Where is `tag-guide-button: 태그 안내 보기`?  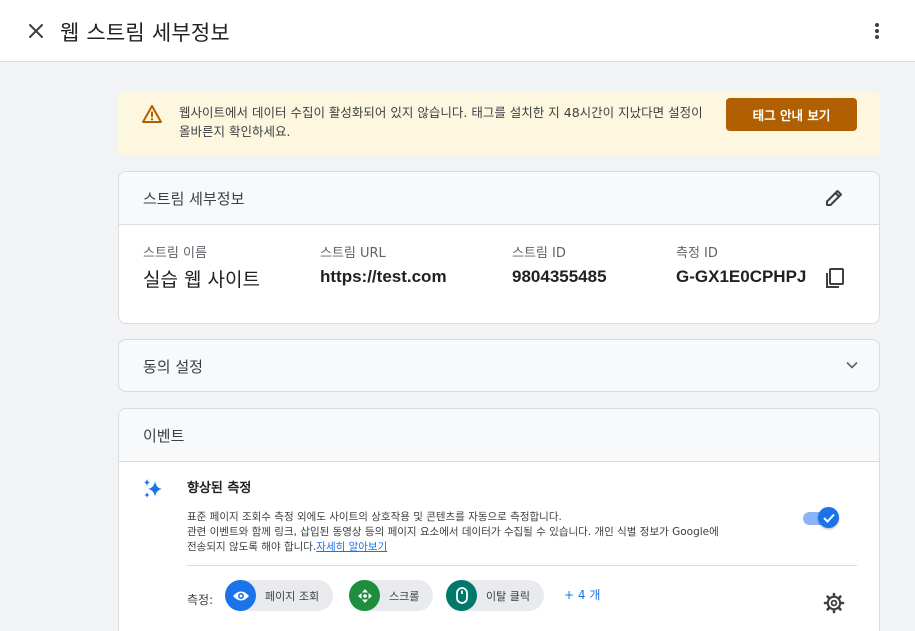
tag-guide-button: 태그 안내 보기 is located at coordinates (791, 114).